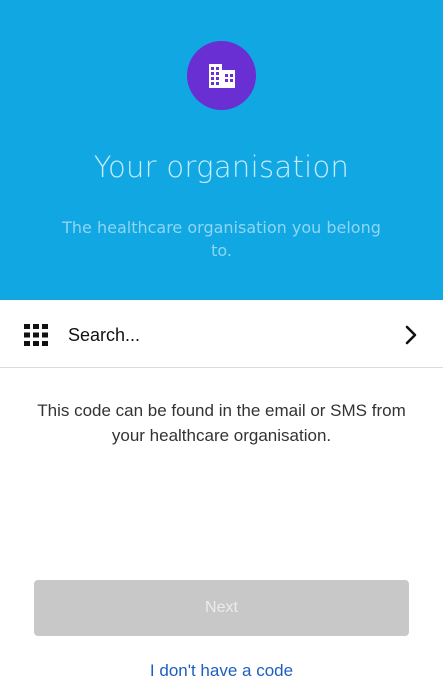 This screenshot has width=443, height=684. What do you see at coordinates (411, 335) in the screenshot?
I see `chevron-right-icon` at bounding box center [411, 335].